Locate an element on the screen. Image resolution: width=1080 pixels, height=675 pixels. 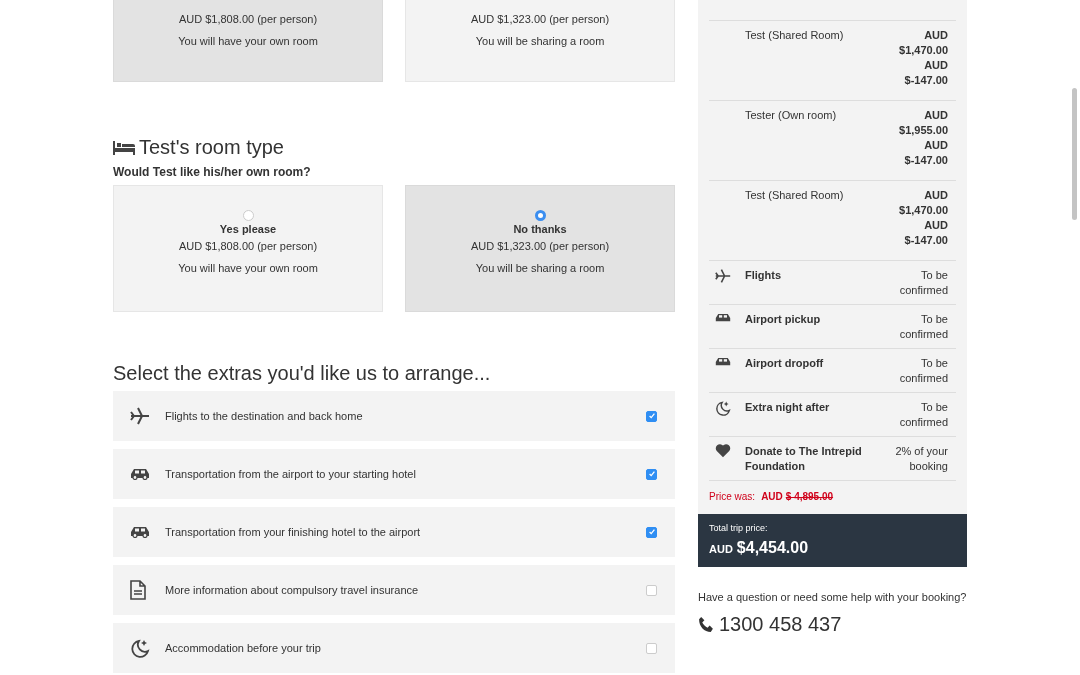
document-icon is located at coordinates (138, 590).